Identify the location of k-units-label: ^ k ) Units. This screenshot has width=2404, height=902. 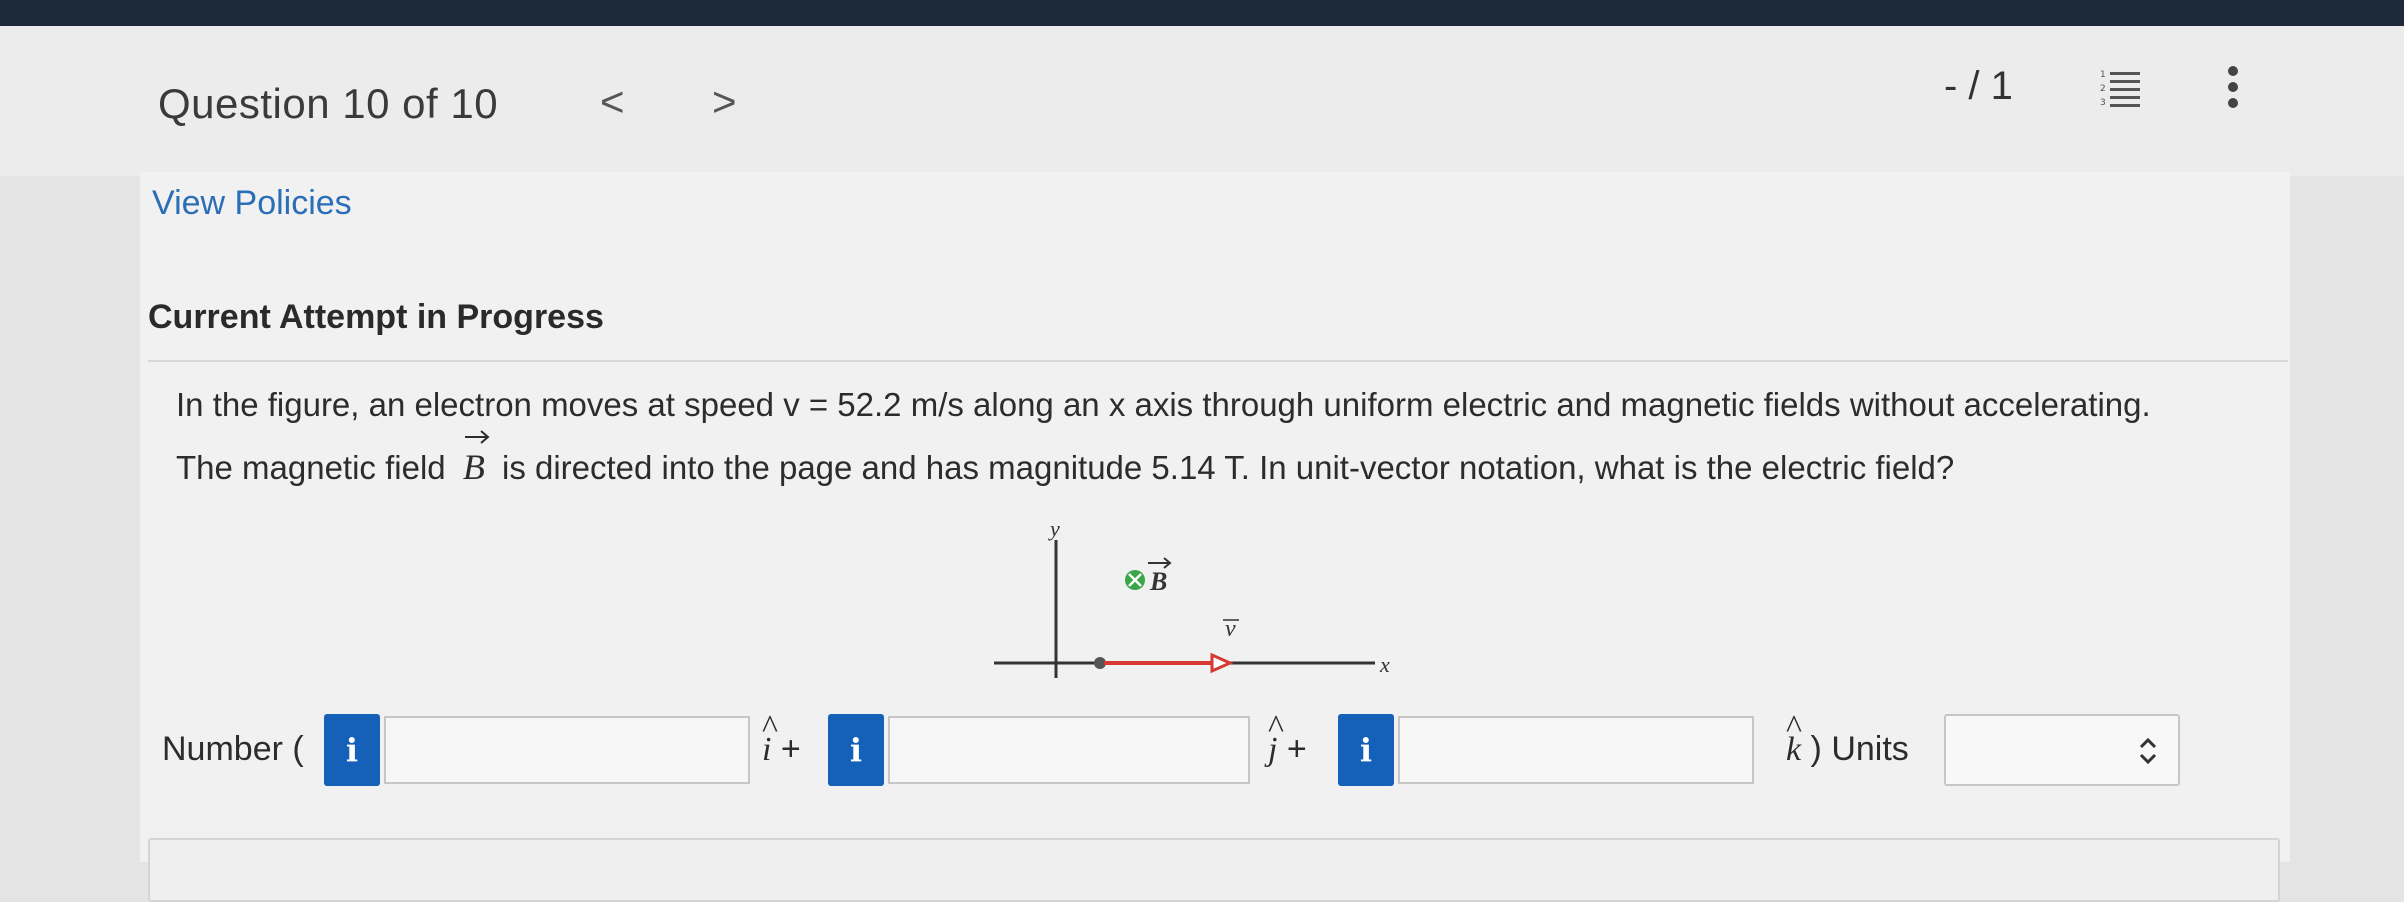
(1847, 739).